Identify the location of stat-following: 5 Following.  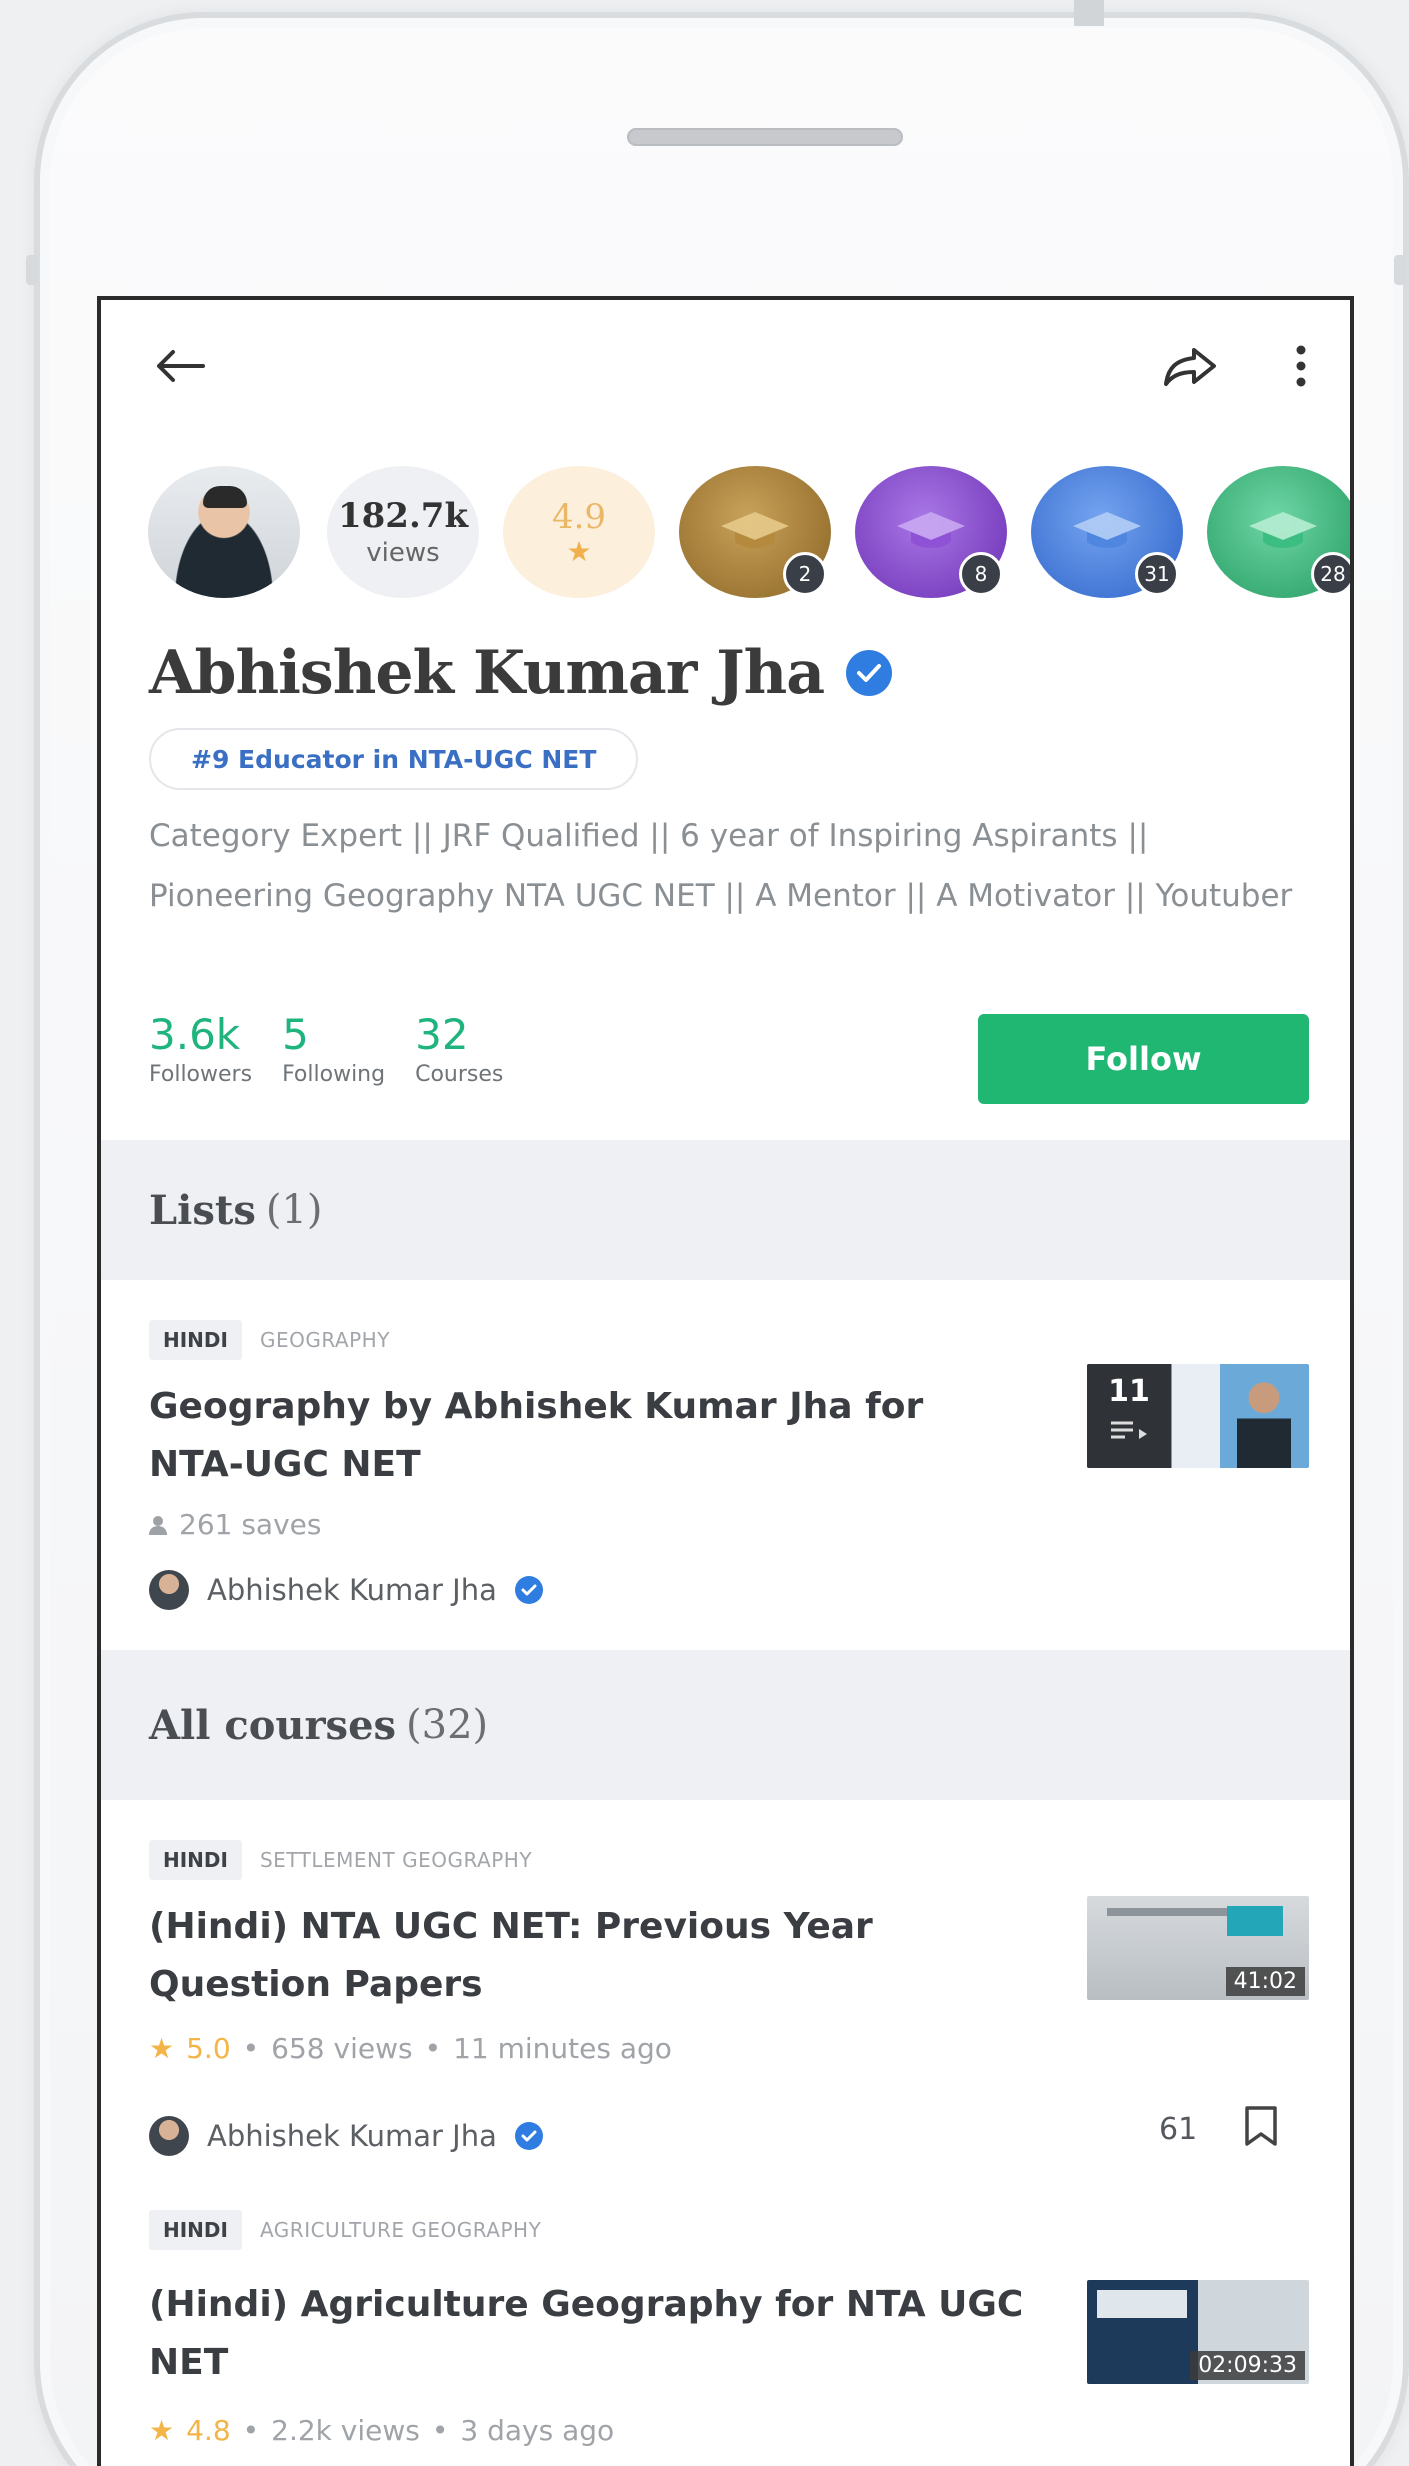
(334, 1049).